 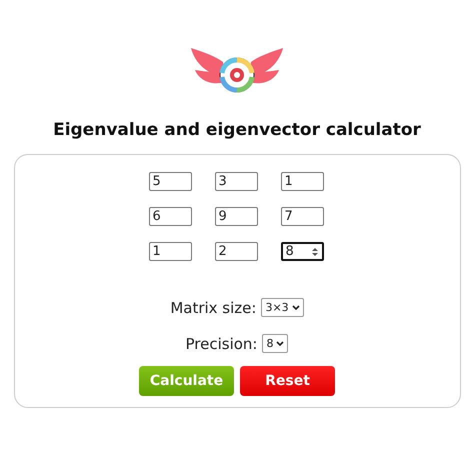 What do you see at coordinates (236, 251) in the screenshot?
I see `matrix-input: 2` at bounding box center [236, 251].